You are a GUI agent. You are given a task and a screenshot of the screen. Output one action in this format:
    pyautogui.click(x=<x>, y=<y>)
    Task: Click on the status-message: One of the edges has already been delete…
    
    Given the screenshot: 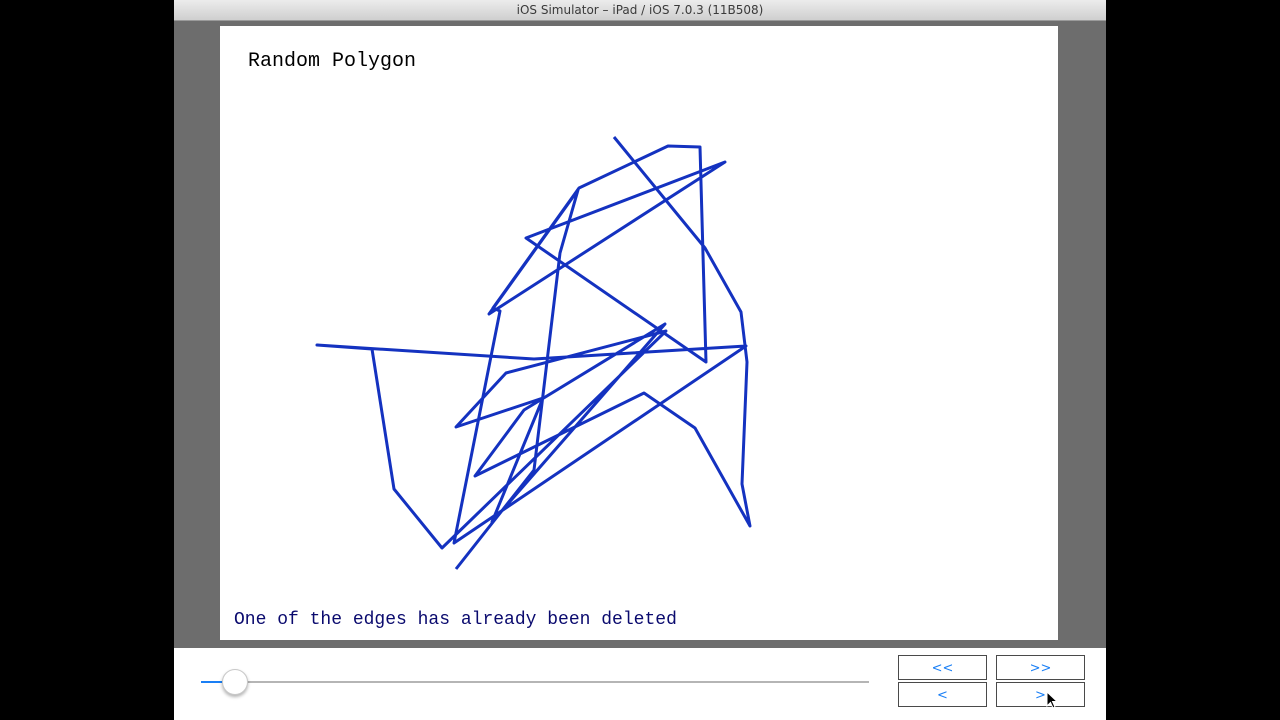 What is the action you would take?
    pyautogui.click(x=455, y=620)
    